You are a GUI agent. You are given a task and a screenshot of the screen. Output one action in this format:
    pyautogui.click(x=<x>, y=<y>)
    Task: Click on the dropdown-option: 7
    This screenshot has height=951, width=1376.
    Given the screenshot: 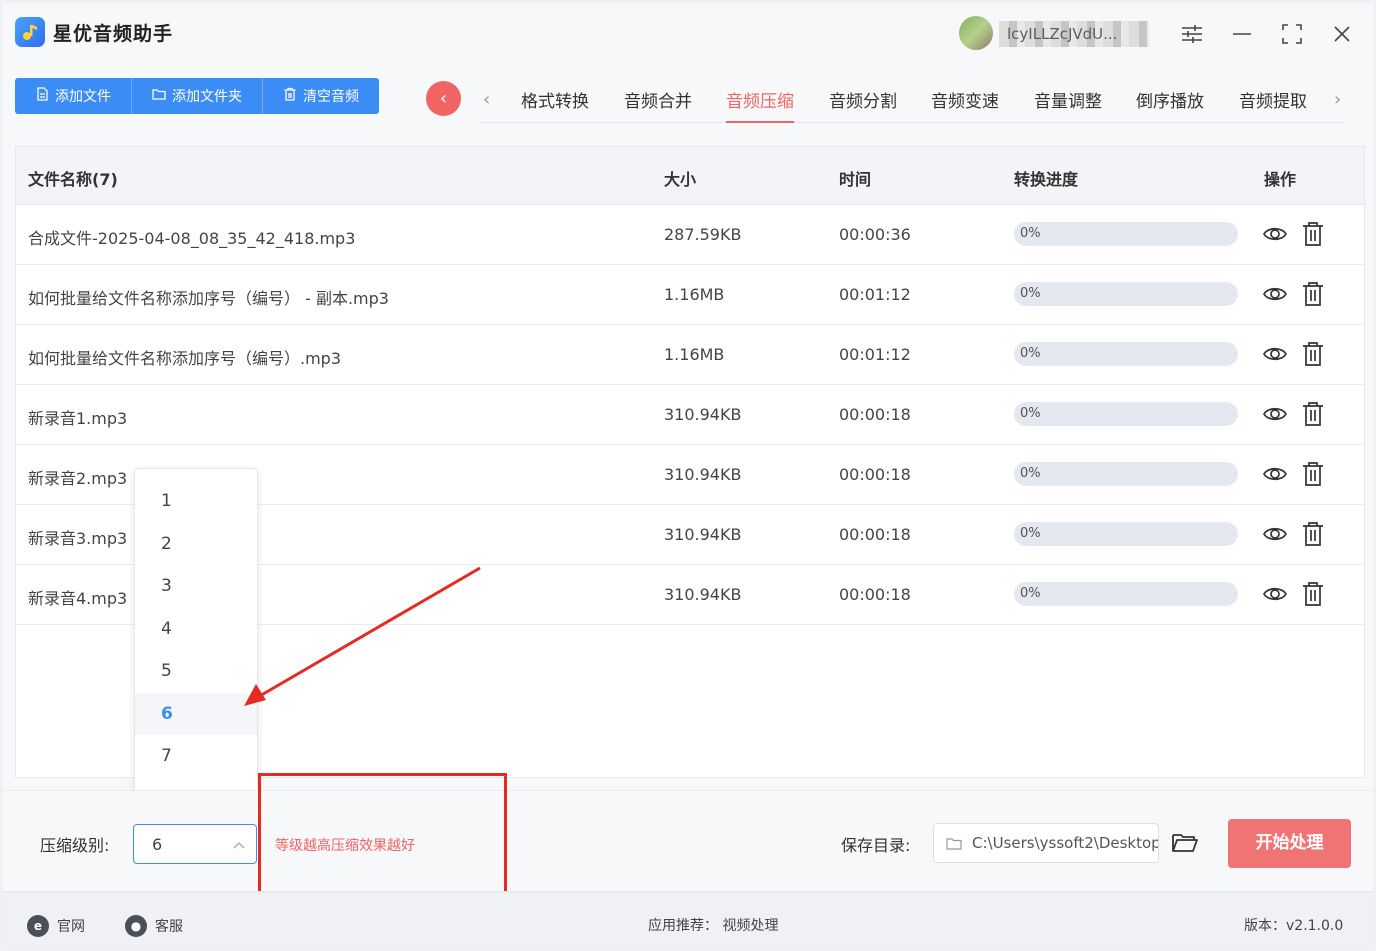 What is the action you would take?
    pyautogui.click(x=196, y=756)
    